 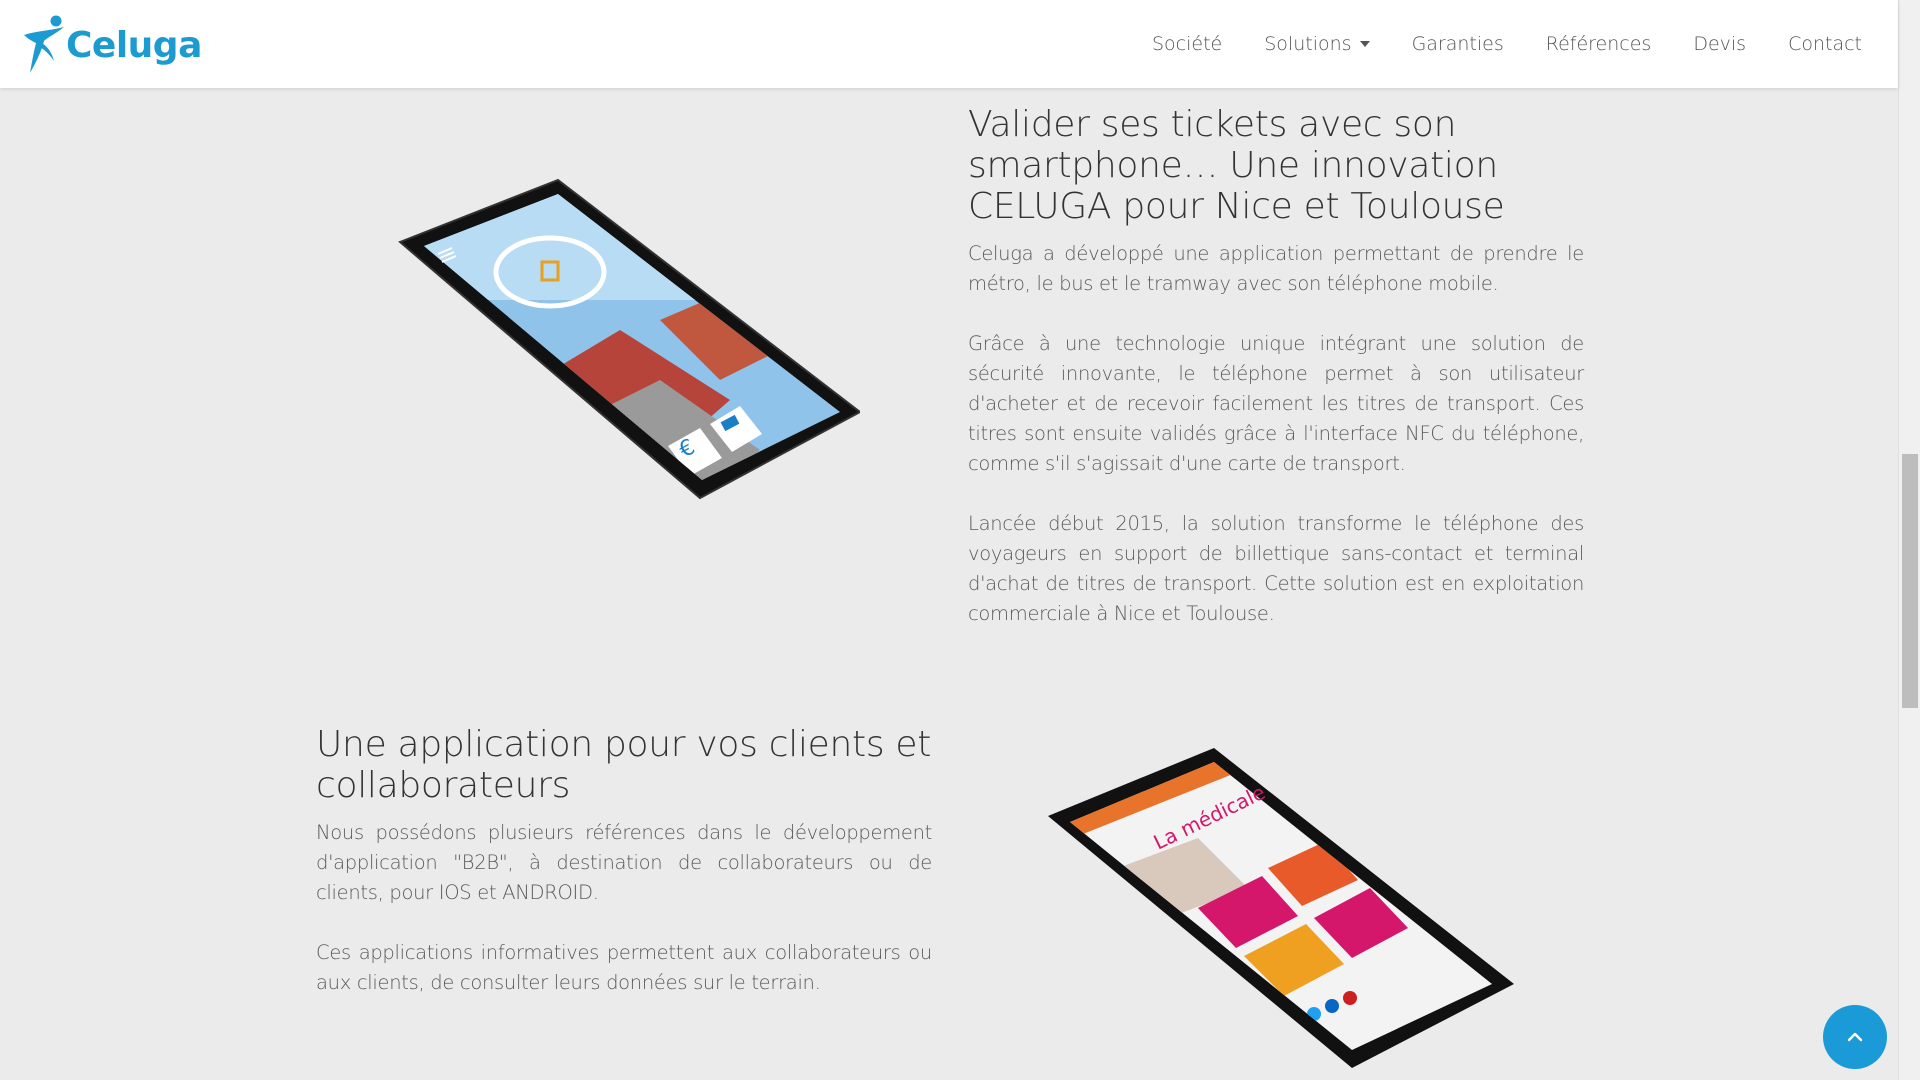 What do you see at coordinates (621, 340) in the screenshot?
I see `ticket-app-phone-image: €` at bounding box center [621, 340].